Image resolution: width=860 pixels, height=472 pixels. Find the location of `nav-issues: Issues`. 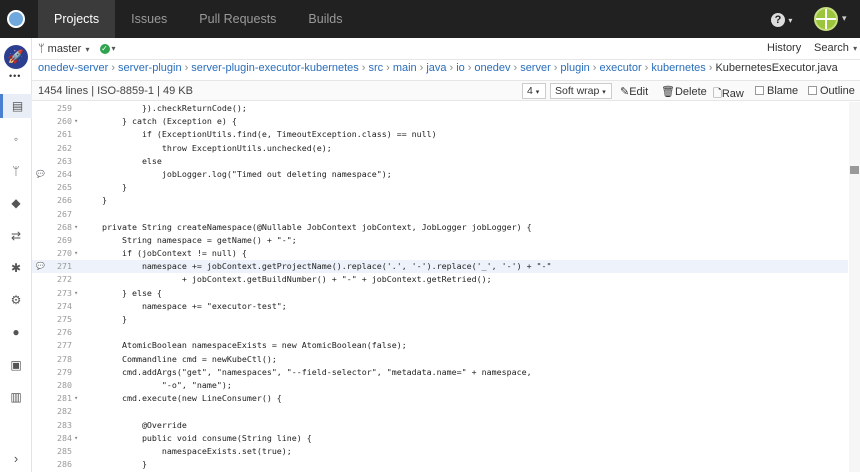

nav-issues: Issues is located at coordinates (149, 19).